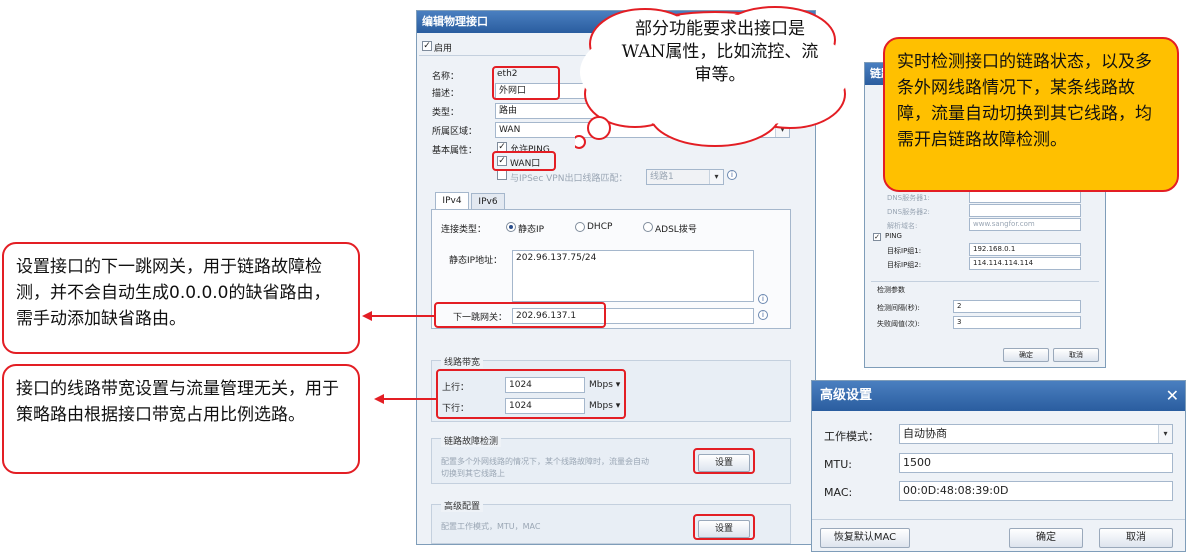  Describe the element at coordinates (443, 49) in the screenshot. I see `enable-label: 启用` at that location.